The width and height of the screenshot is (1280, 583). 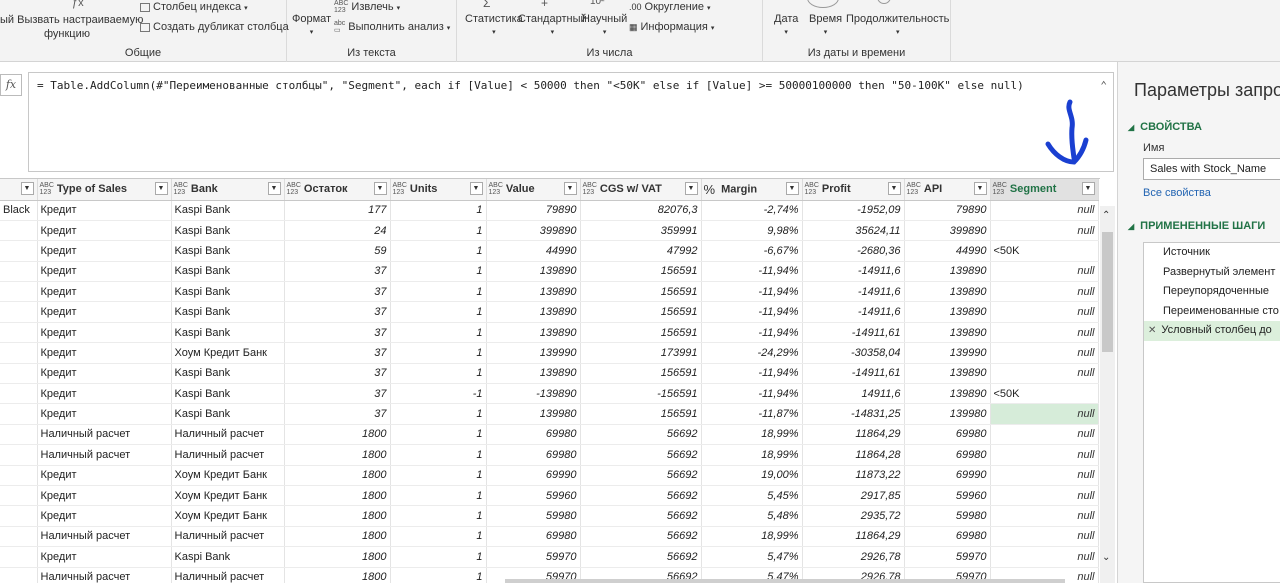 What do you see at coordinates (641, 251) in the screenshot?
I see `table-cell: 47992` at bounding box center [641, 251].